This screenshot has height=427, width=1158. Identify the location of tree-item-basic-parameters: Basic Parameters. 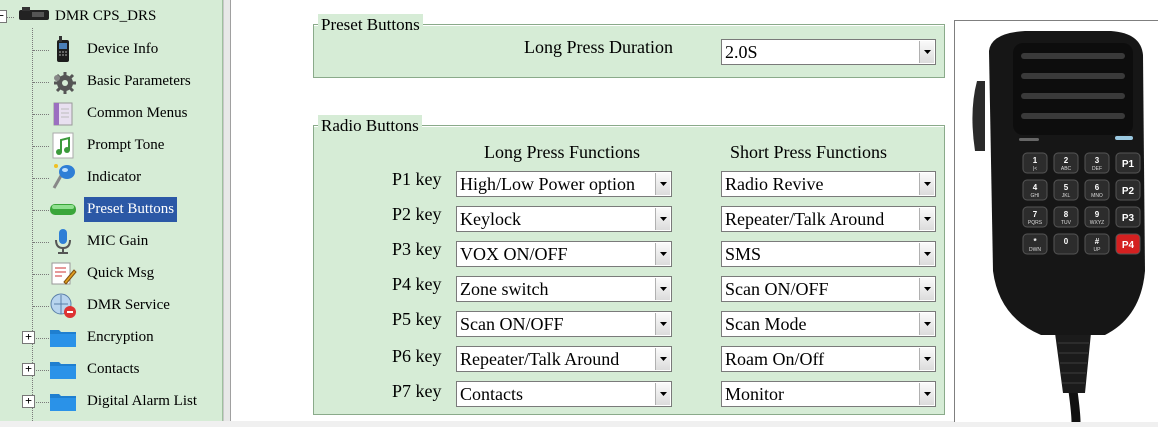
(121, 81).